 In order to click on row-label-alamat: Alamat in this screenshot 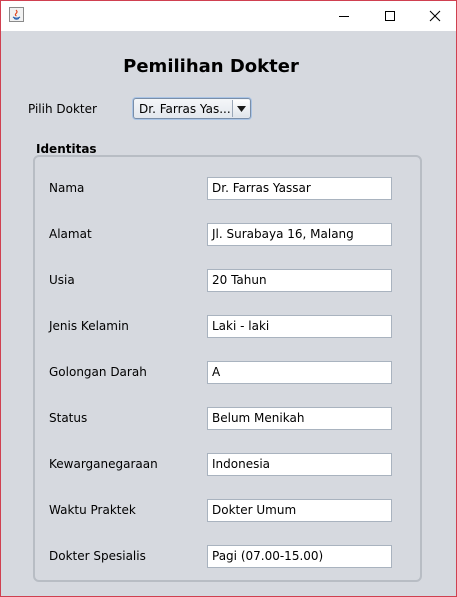, I will do `click(70, 234)`.